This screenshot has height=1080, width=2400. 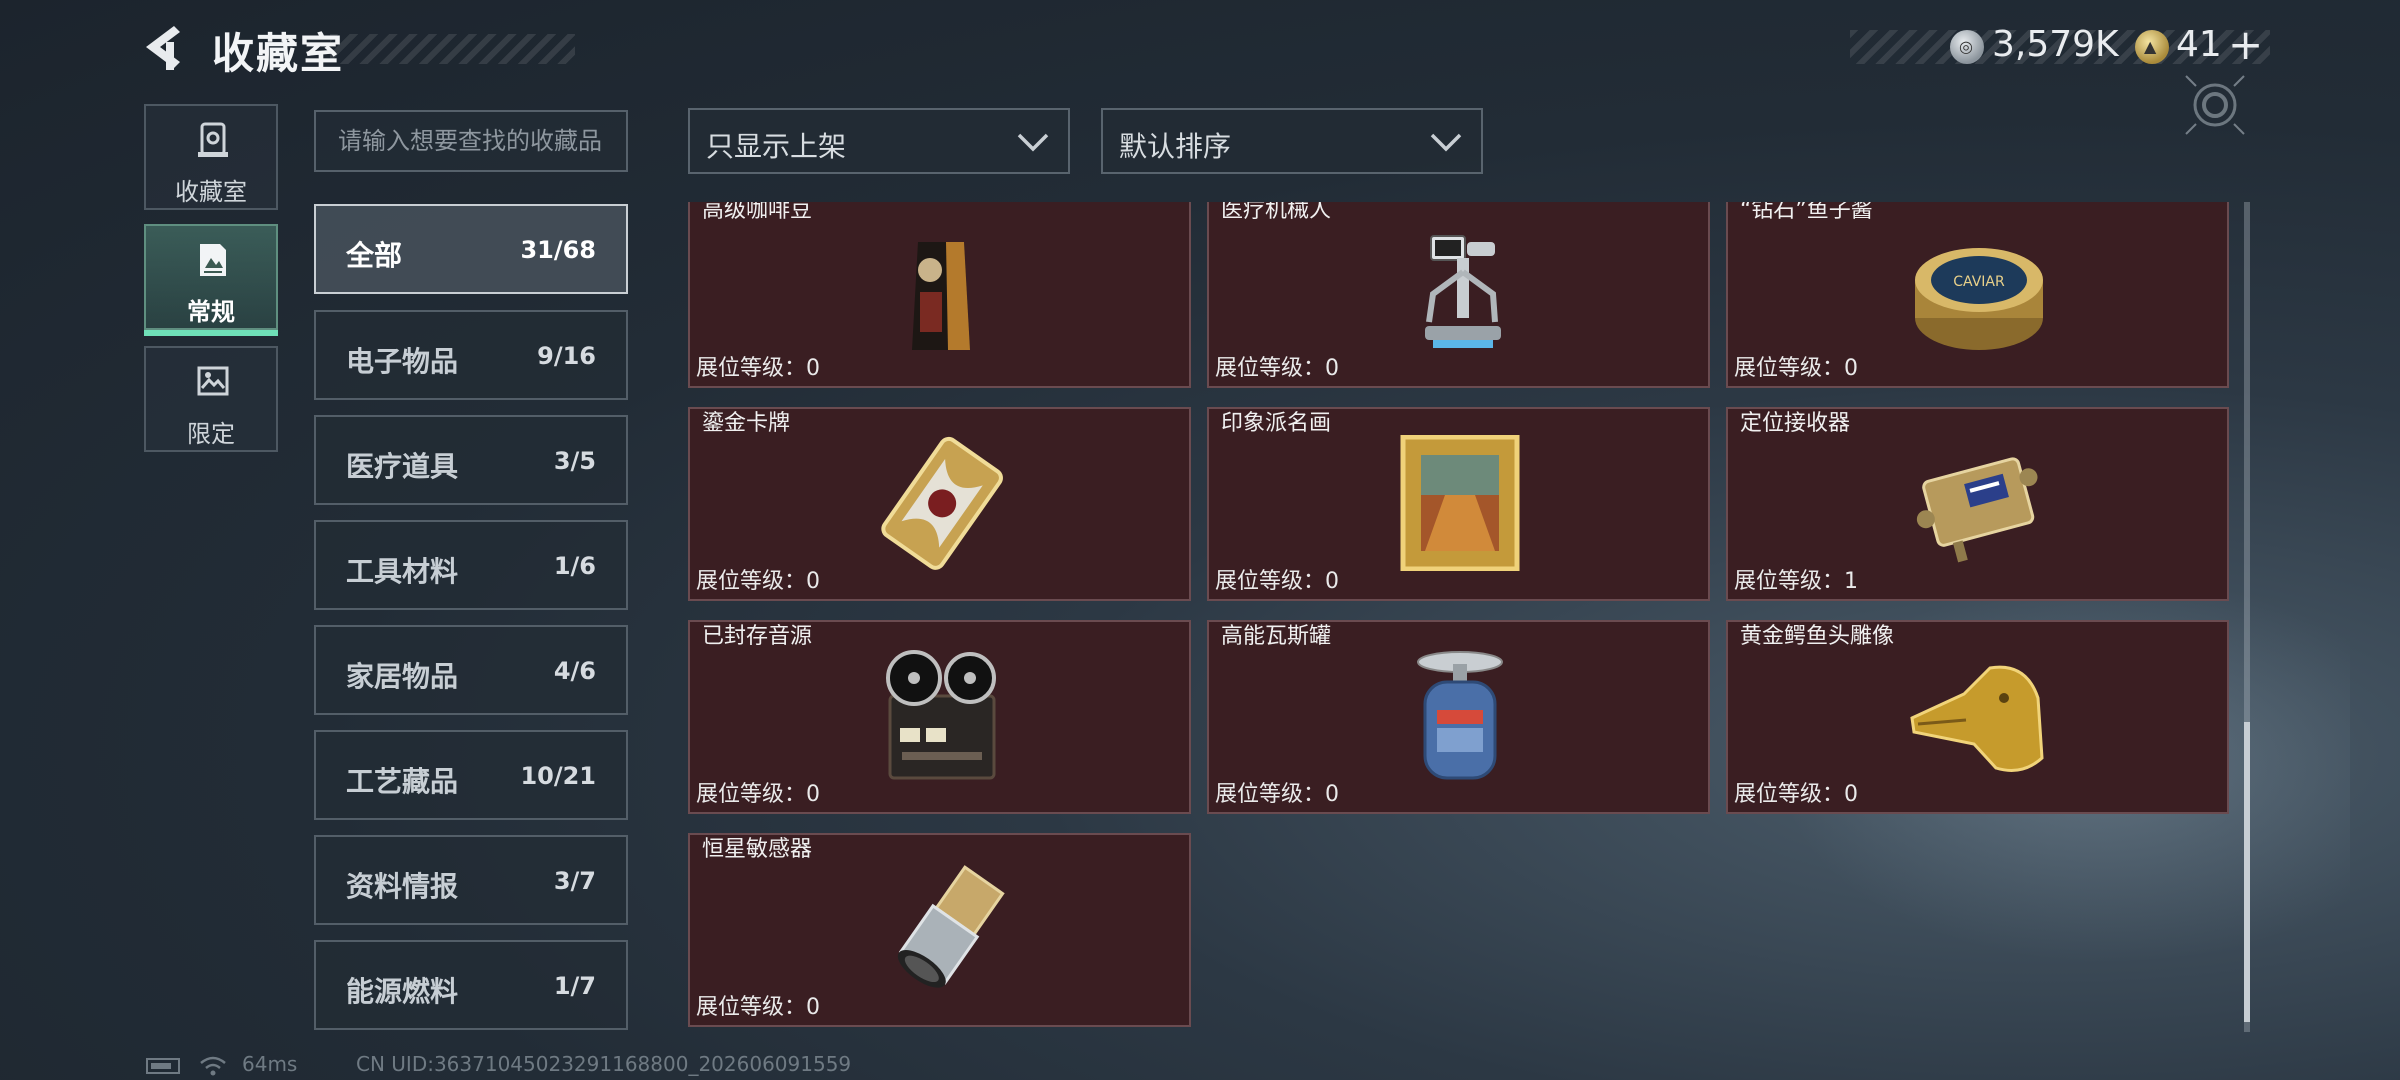 I want to click on rail-label: 限定, so click(x=211, y=434).